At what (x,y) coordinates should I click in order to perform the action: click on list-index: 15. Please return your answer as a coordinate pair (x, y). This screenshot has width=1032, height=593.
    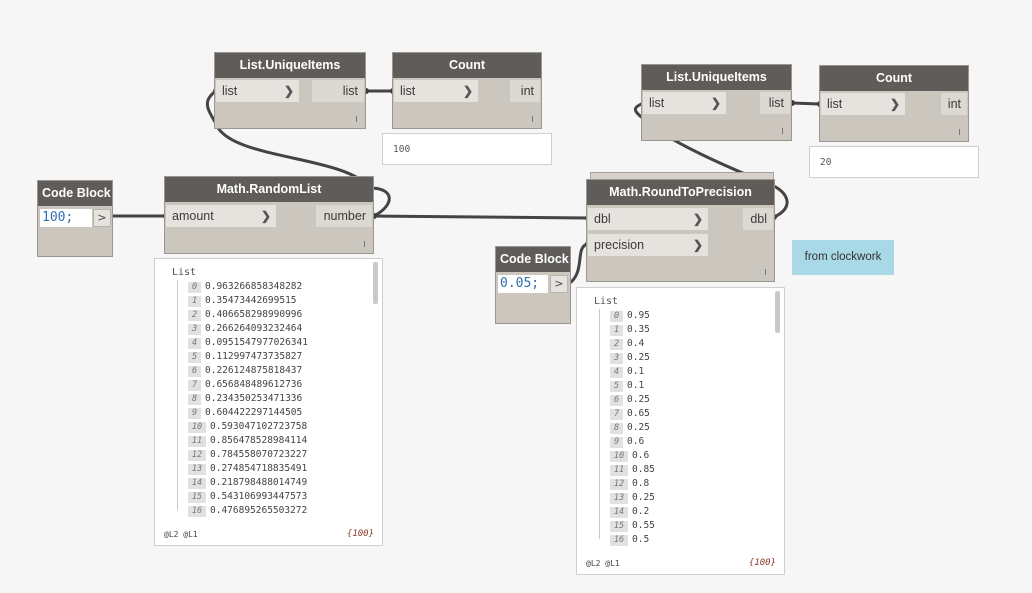
    Looking at the image, I should click on (619, 526).